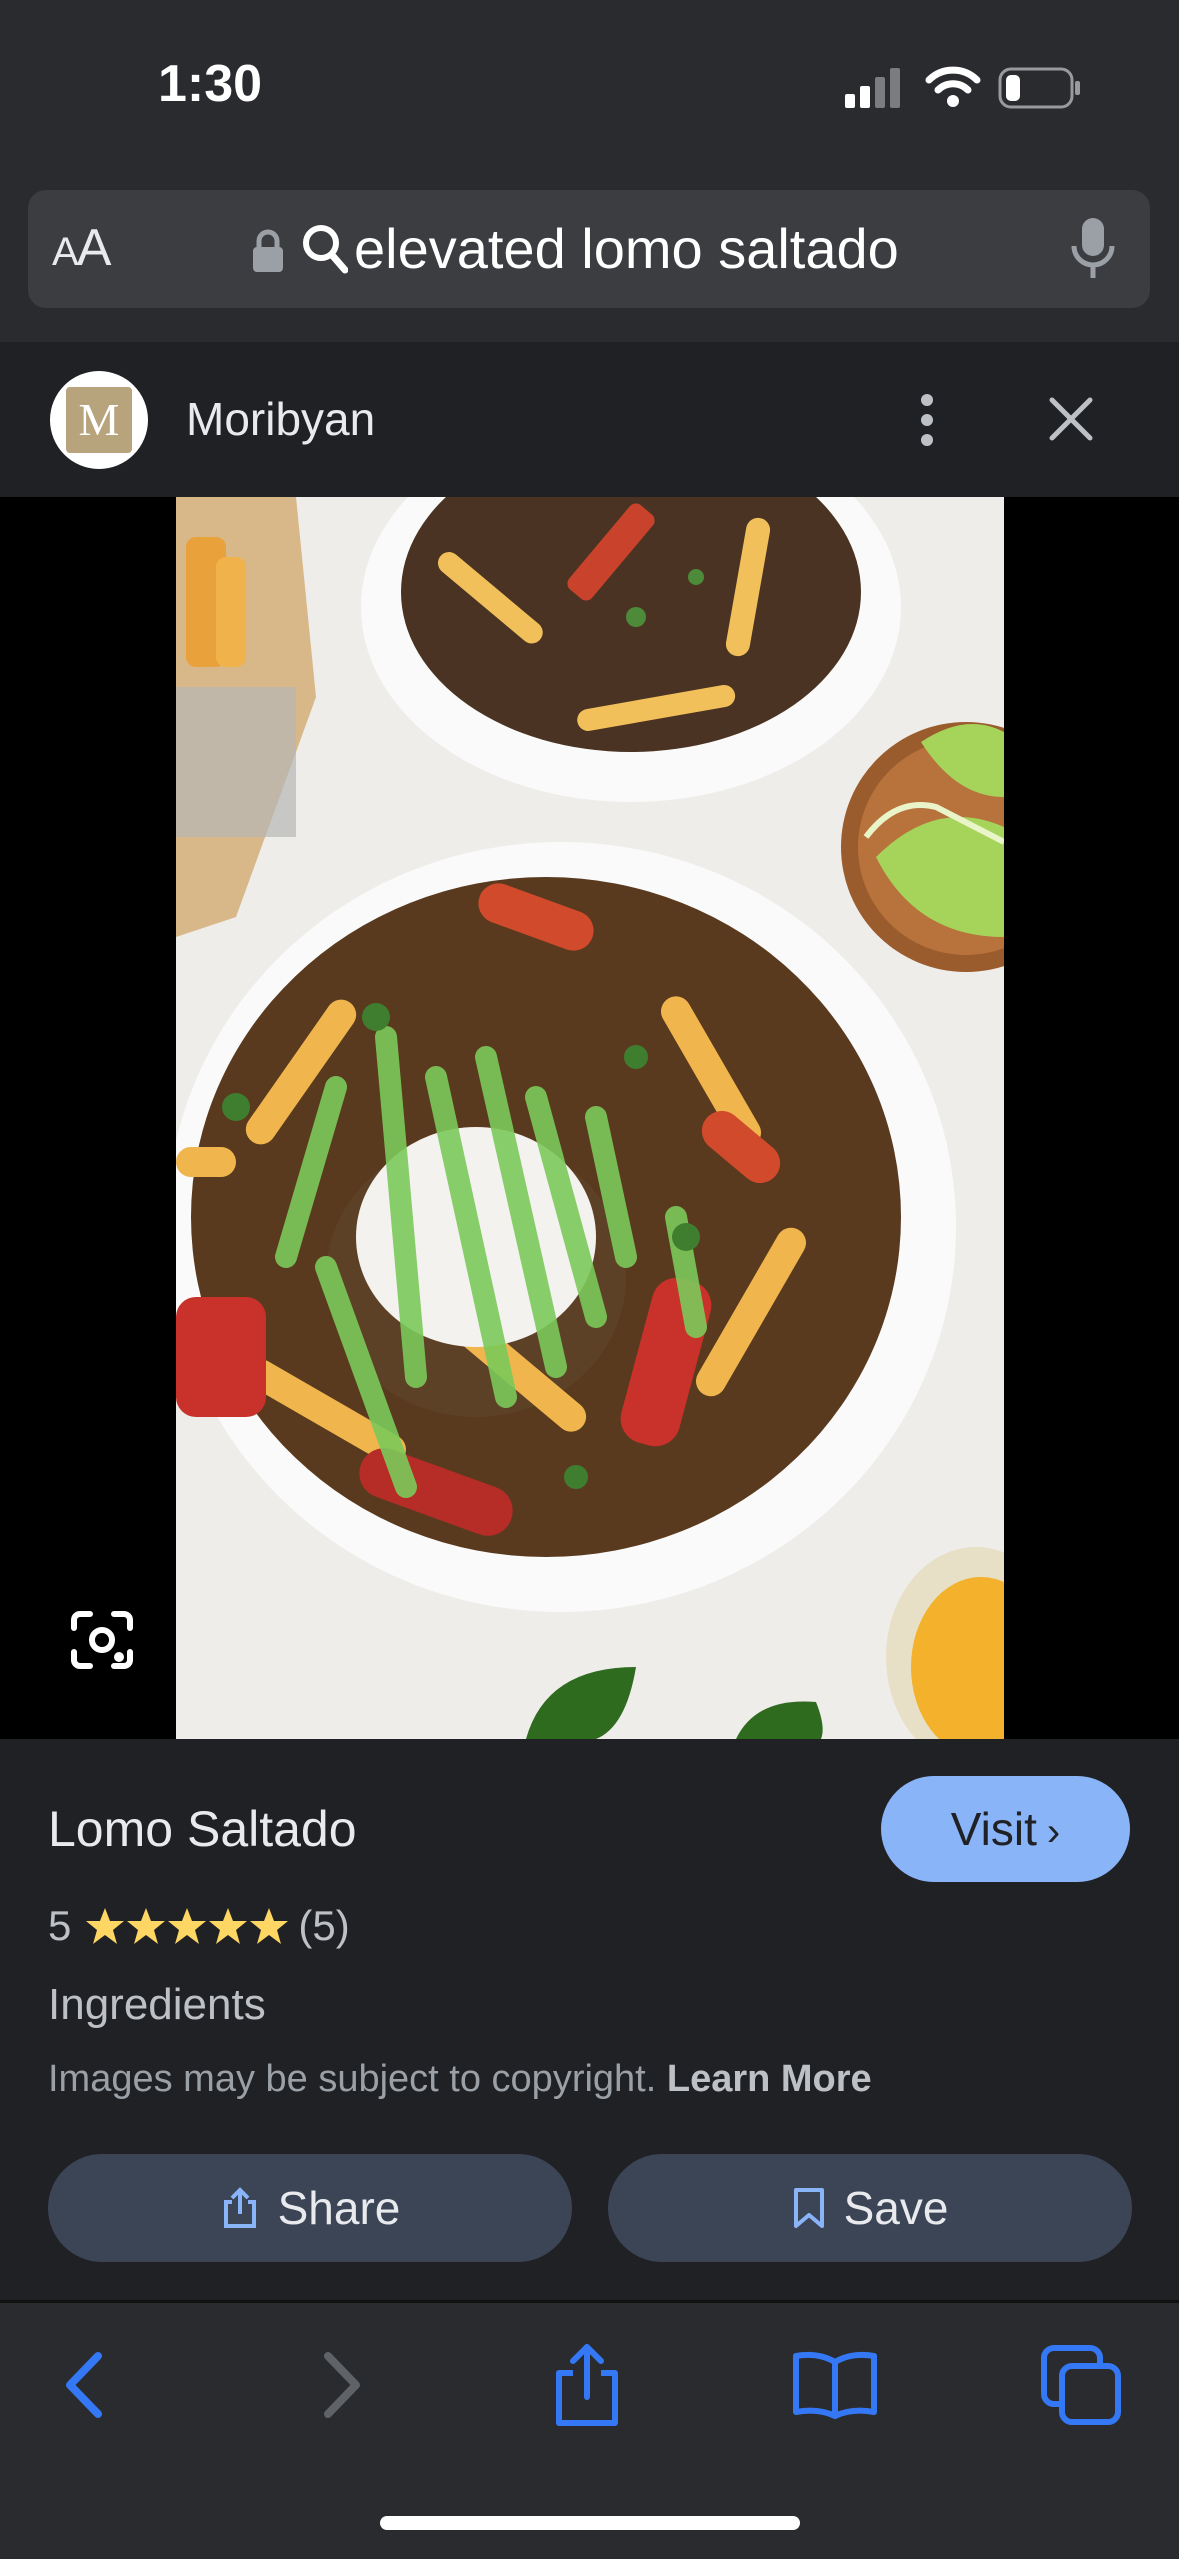  What do you see at coordinates (268, 250) in the screenshot?
I see `lock-icon` at bounding box center [268, 250].